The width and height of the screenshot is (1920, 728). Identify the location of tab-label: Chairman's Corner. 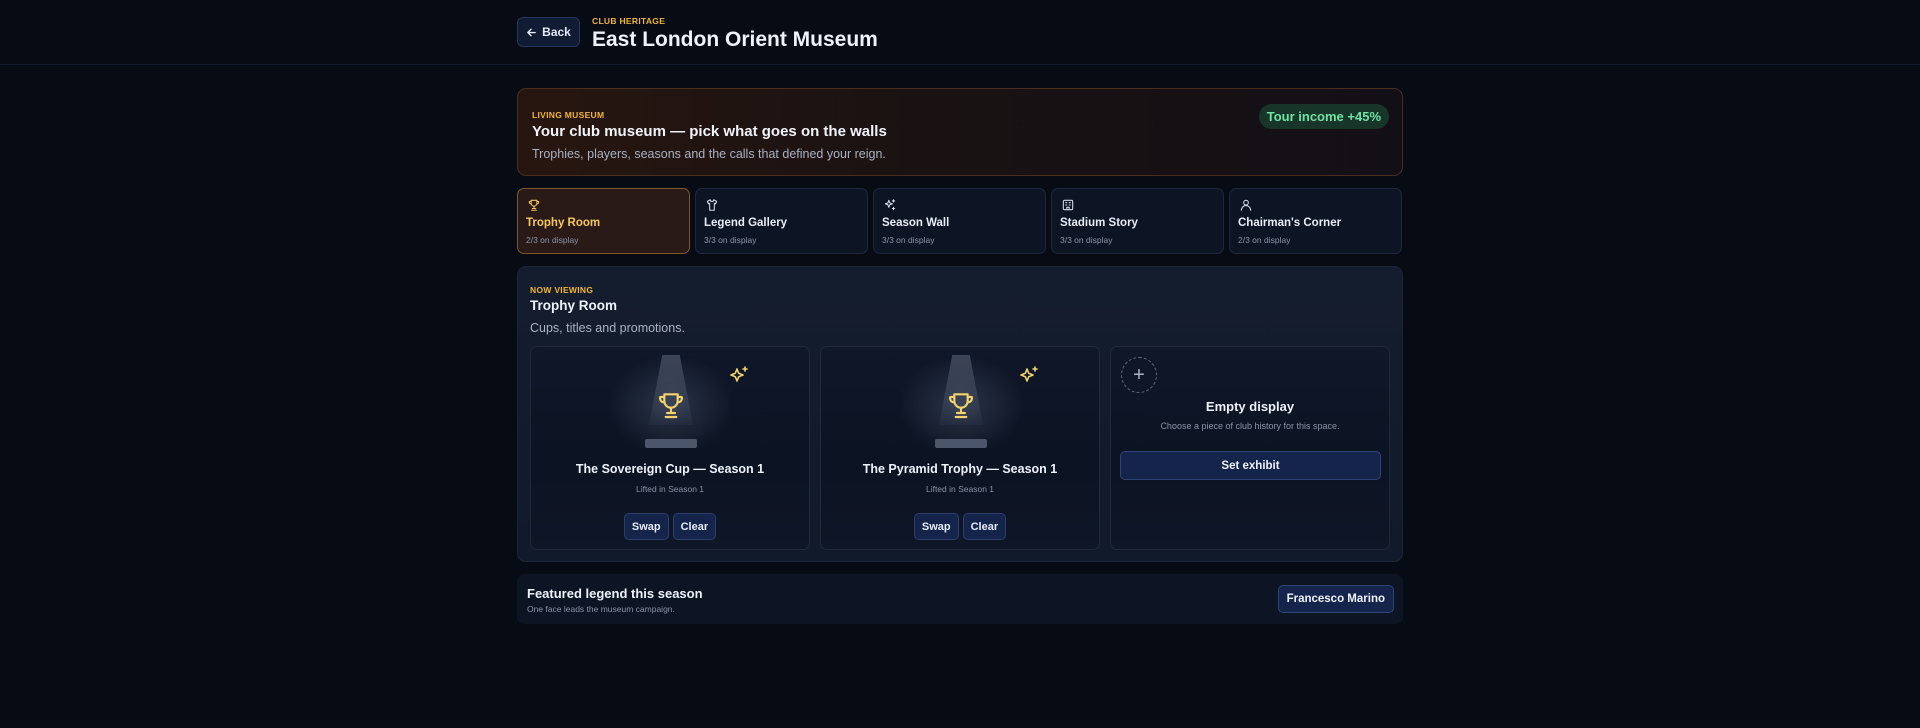
(1290, 223).